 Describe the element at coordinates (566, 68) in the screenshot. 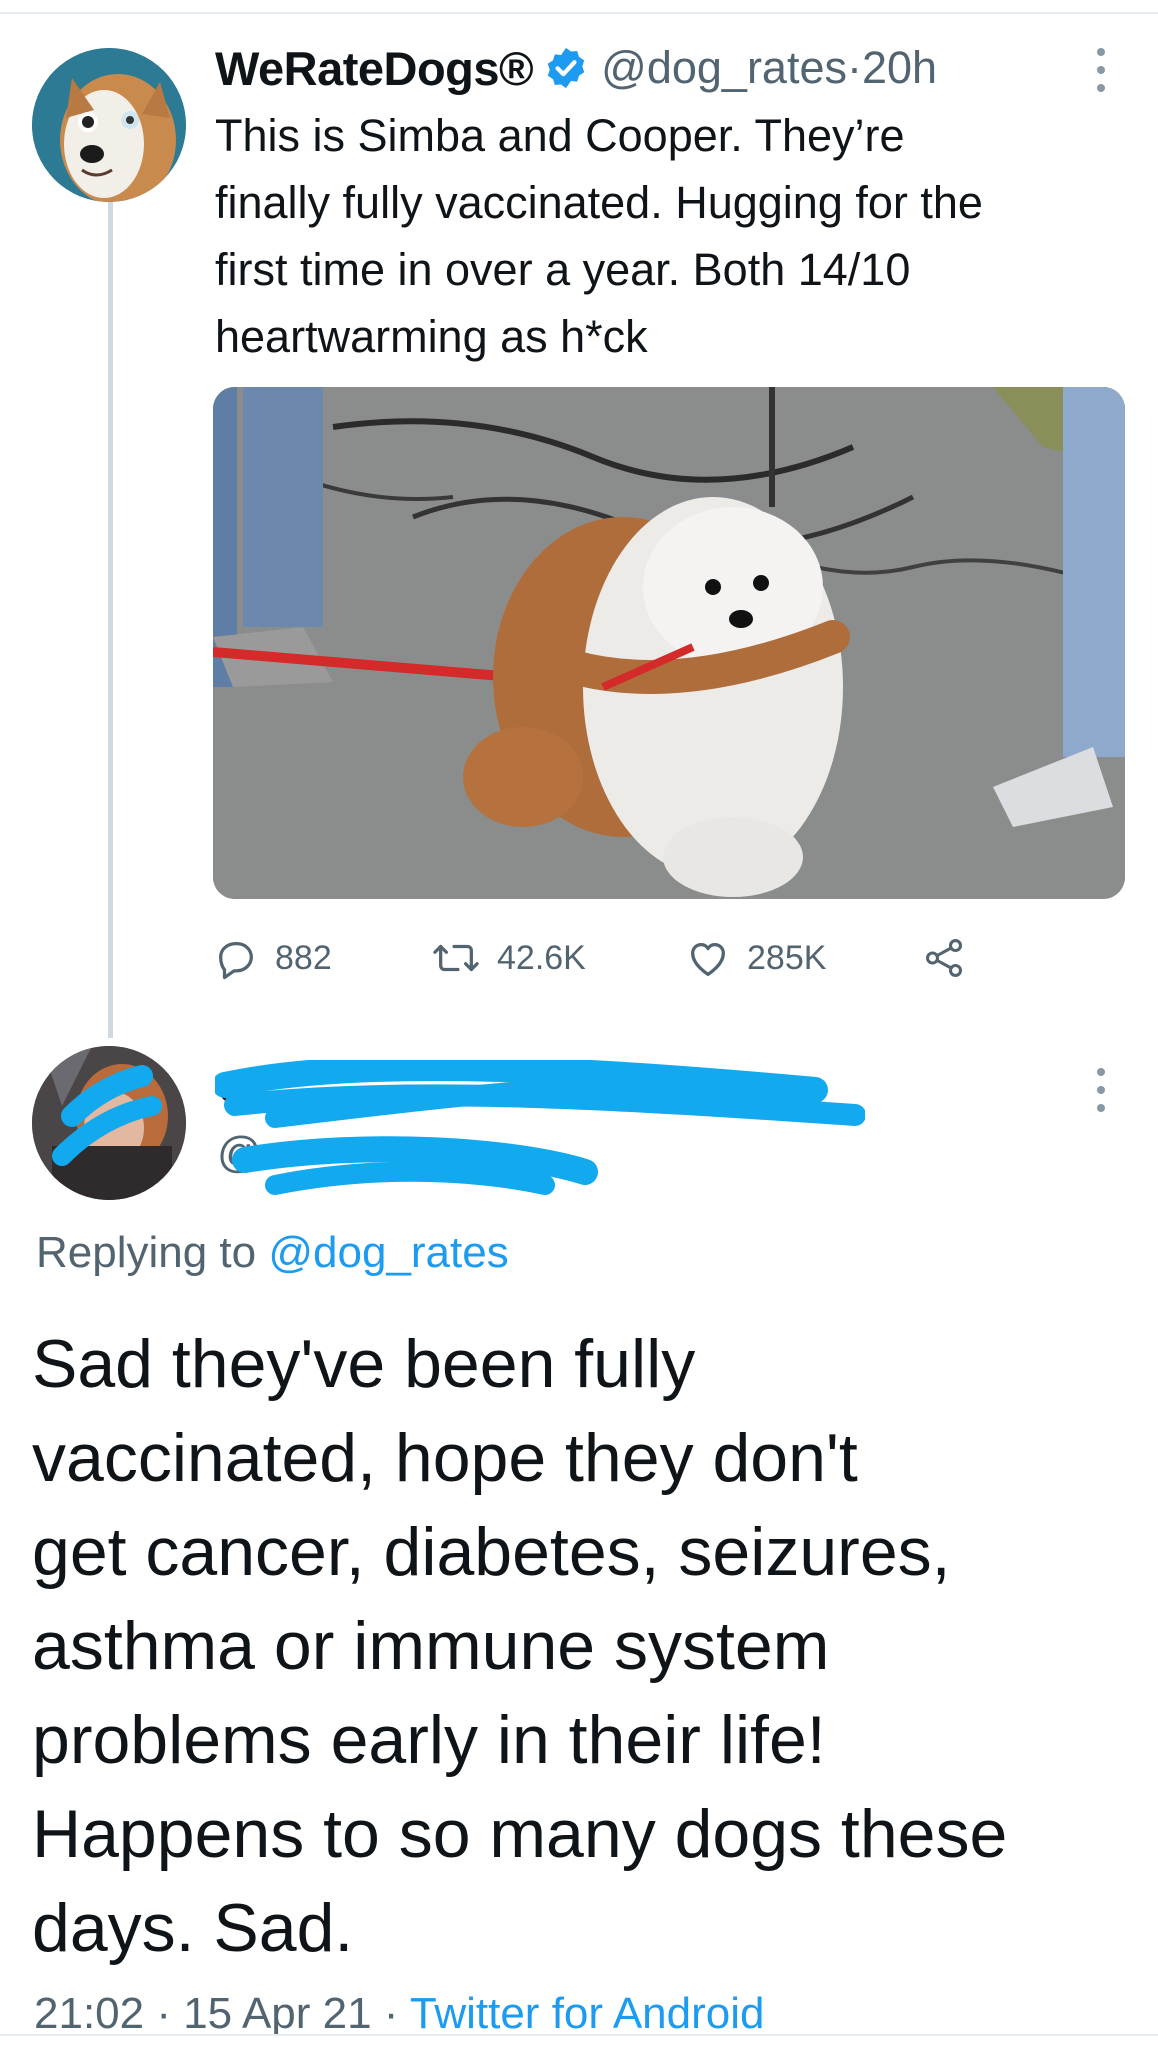

I see `verified-badge-icon` at that location.